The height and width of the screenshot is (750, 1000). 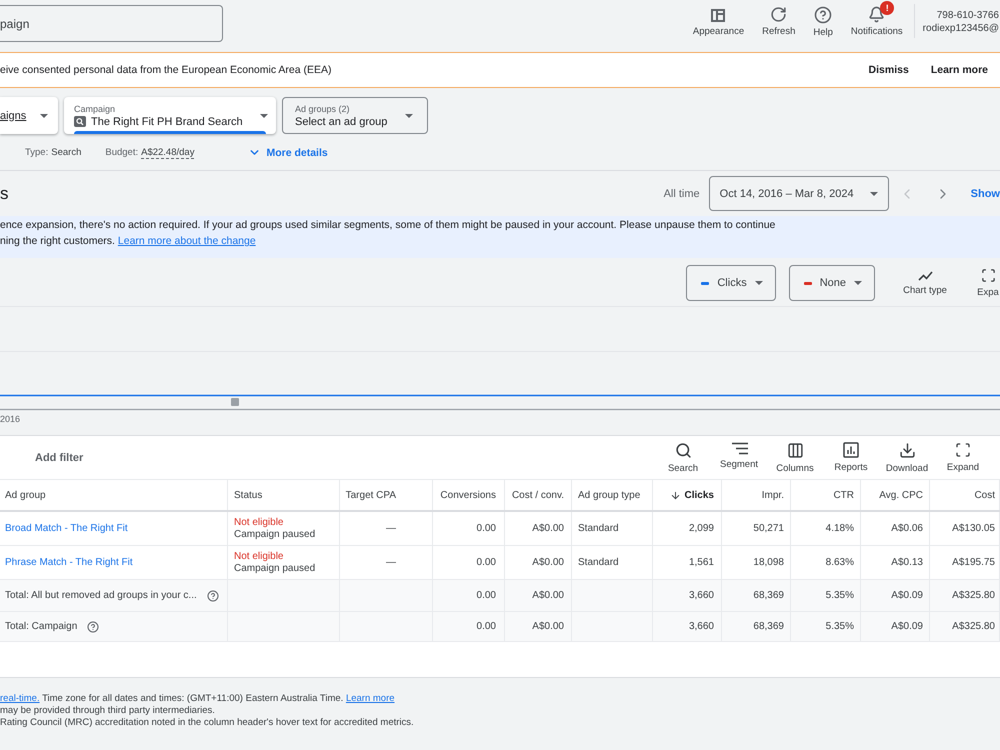 What do you see at coordinates (259, 556) in the screenshot?
I see `status-text: Not eligible` at bounding box center [259, 556].